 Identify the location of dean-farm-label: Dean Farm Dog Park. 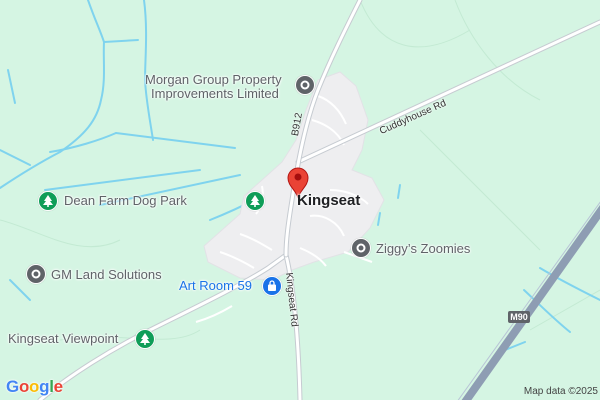
(125, 200).